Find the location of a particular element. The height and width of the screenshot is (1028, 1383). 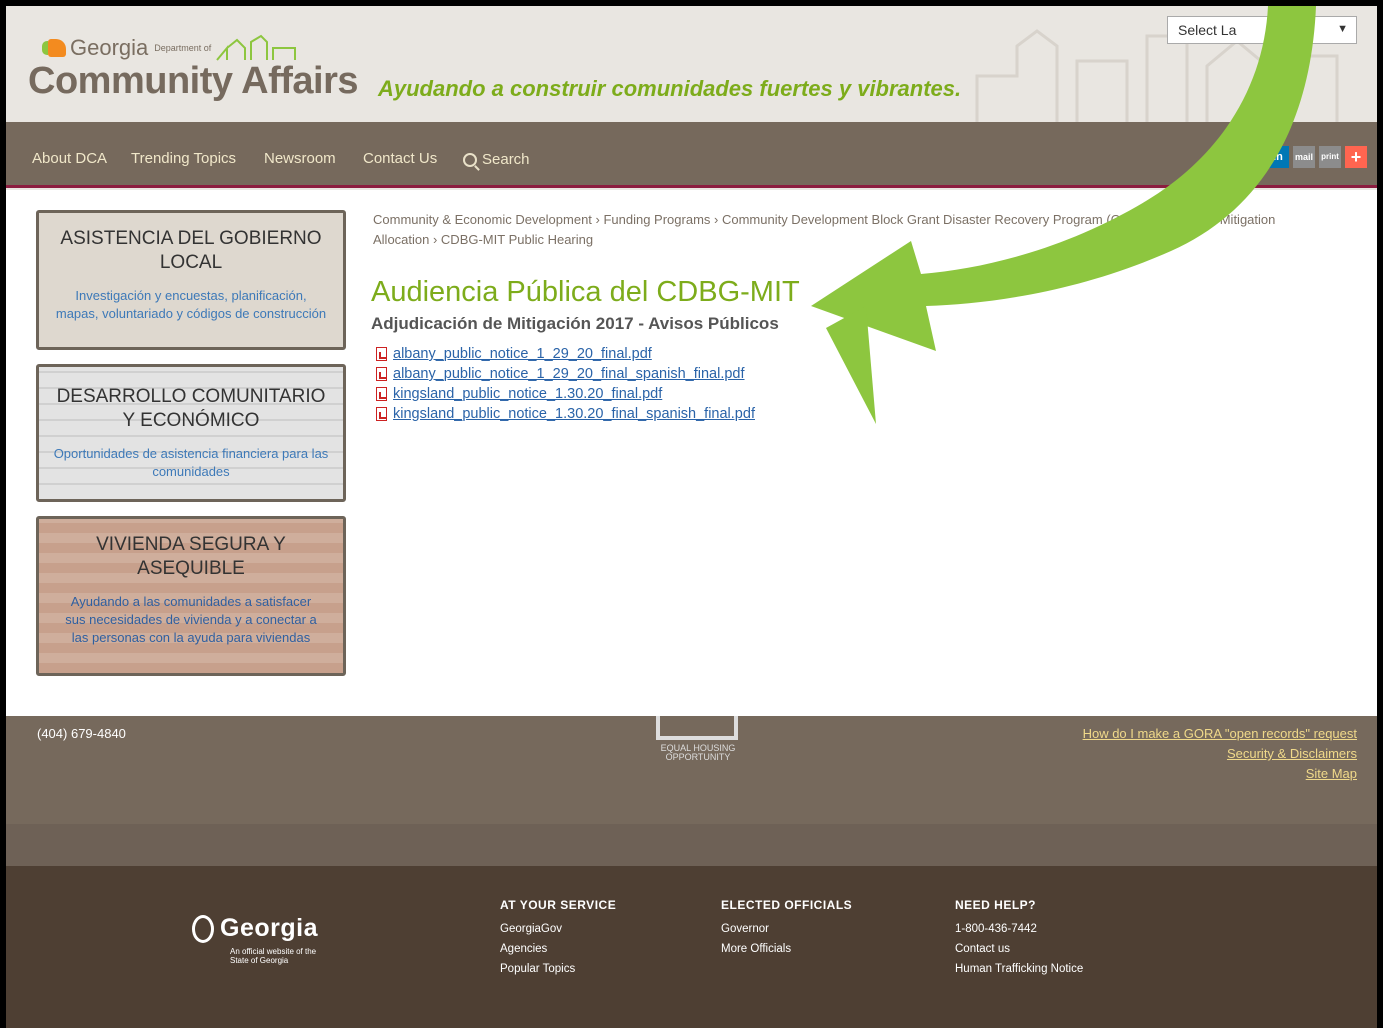

footer-band is located at coordinates (691, 845).